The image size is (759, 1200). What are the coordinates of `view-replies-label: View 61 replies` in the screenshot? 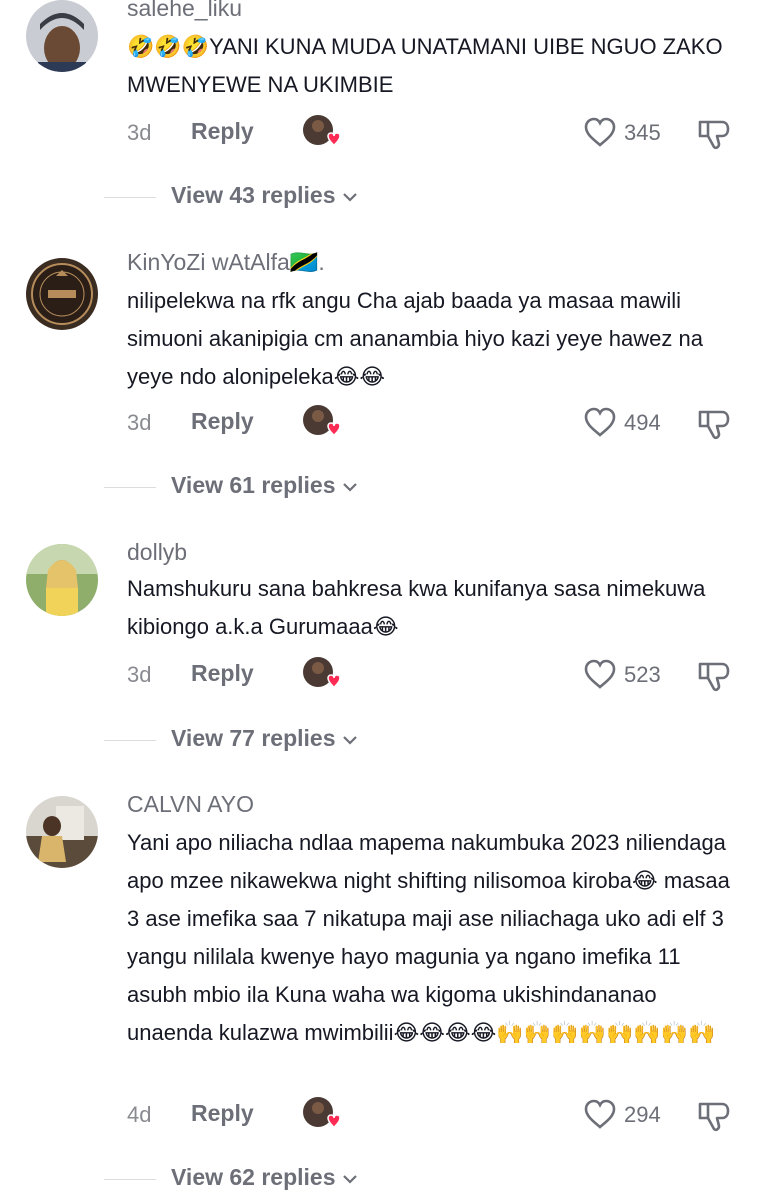 It's located at (264, 485).